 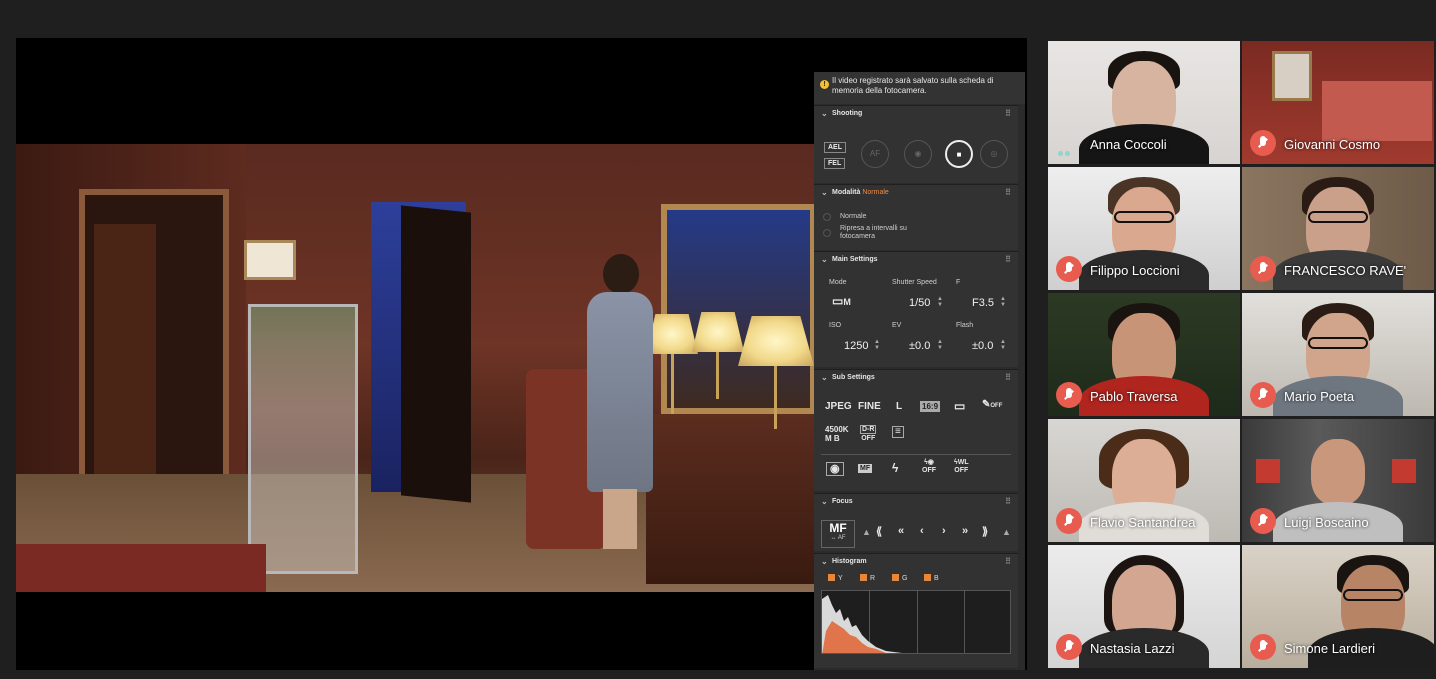 What do you see at coordinates (916, 502) in the screenshot?
I see `focus-header: ⌄ Focus ⠿` at bounding box center [916, 502].